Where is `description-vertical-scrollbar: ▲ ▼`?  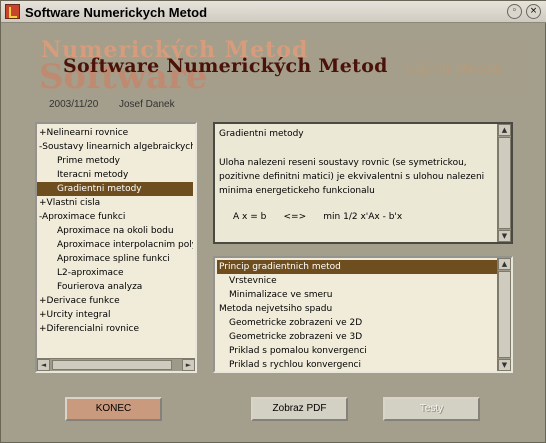
description-vertical-scrollbar: ▲ ▼ is located at coordinates (504, 183).